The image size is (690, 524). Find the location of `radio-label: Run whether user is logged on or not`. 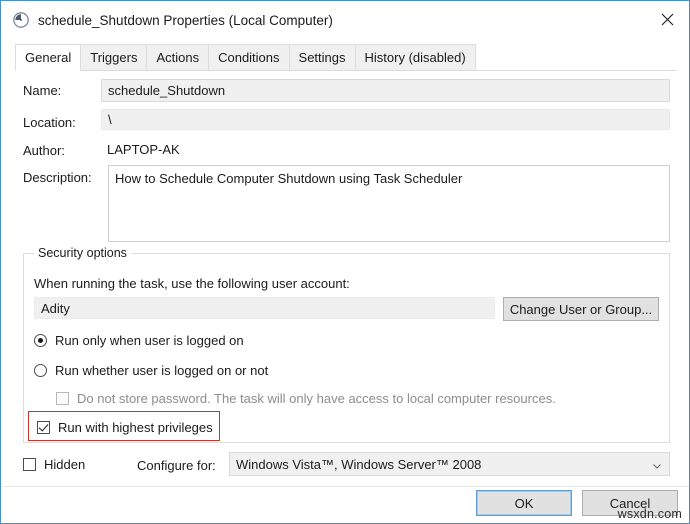

radio-label: Run whether user is logged on or not is located at coordinates (162, 370).